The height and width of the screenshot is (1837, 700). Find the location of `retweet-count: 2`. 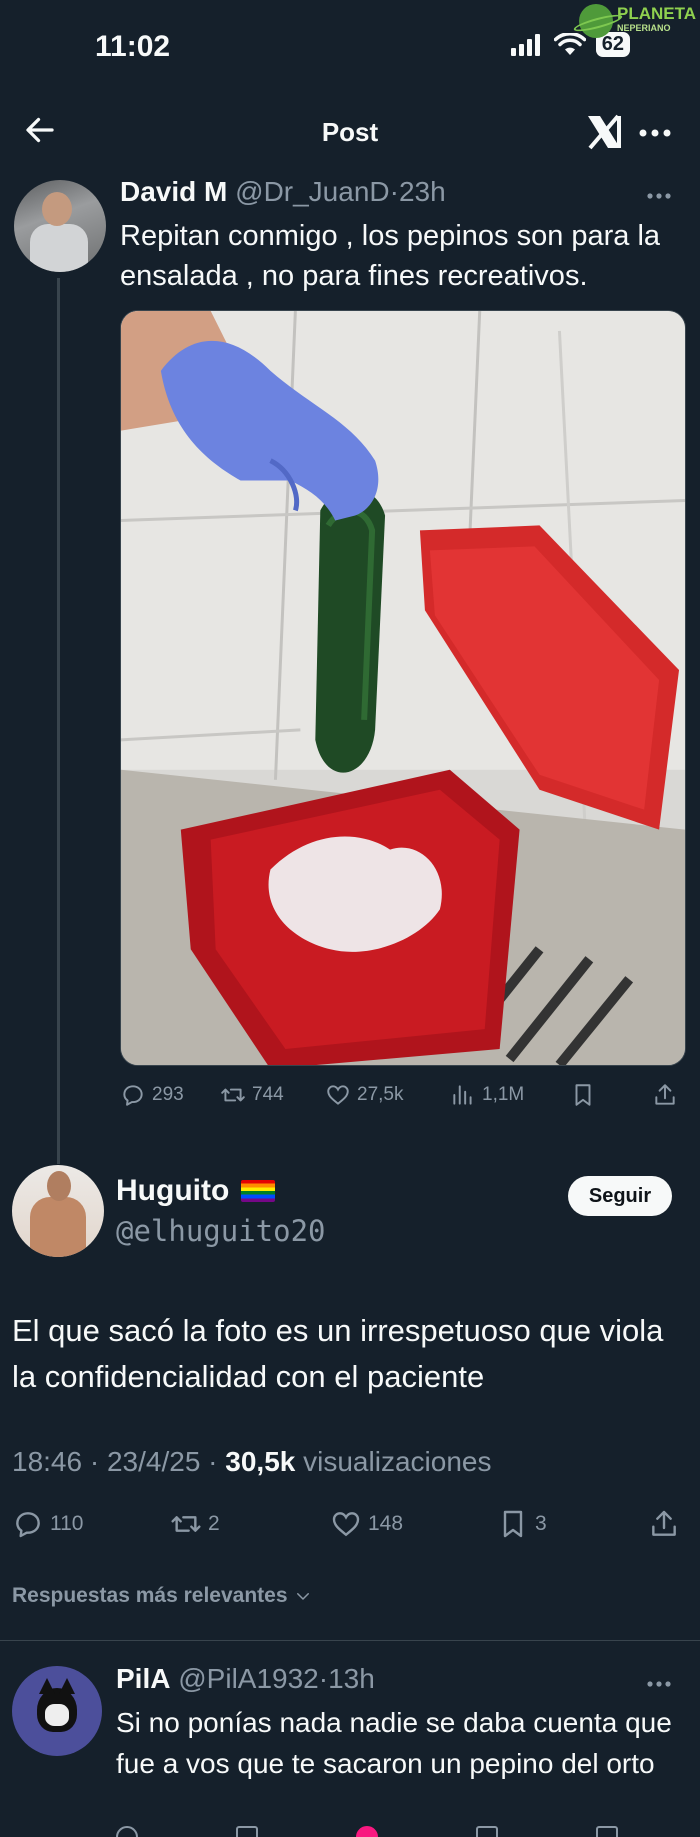

retweet-count: 2 is located at coordinates (214, 1523).